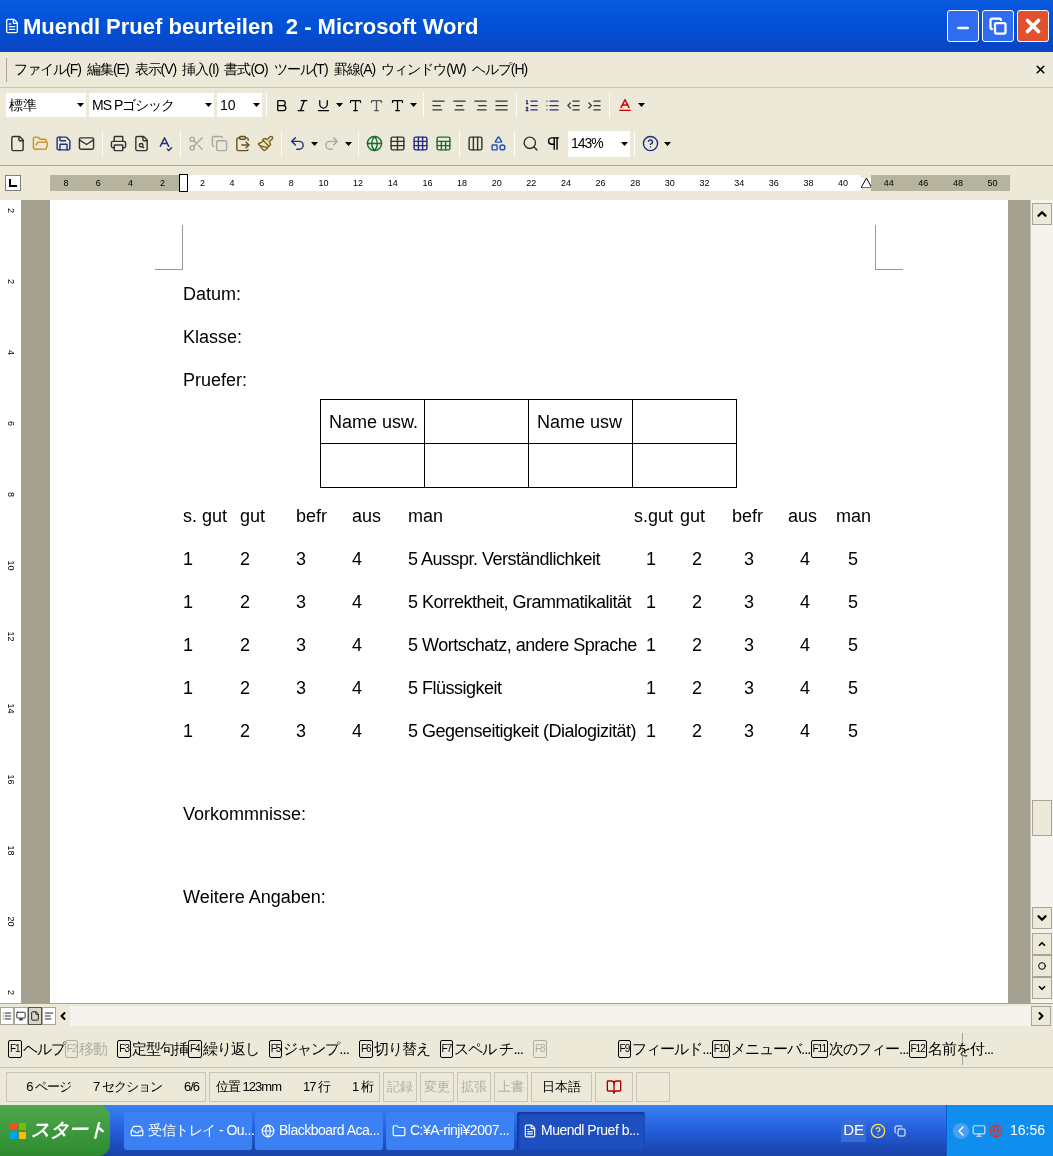 The width and height of the screenshot is (1053, 1156). I want to click on printer-icon, so click(118, 143).